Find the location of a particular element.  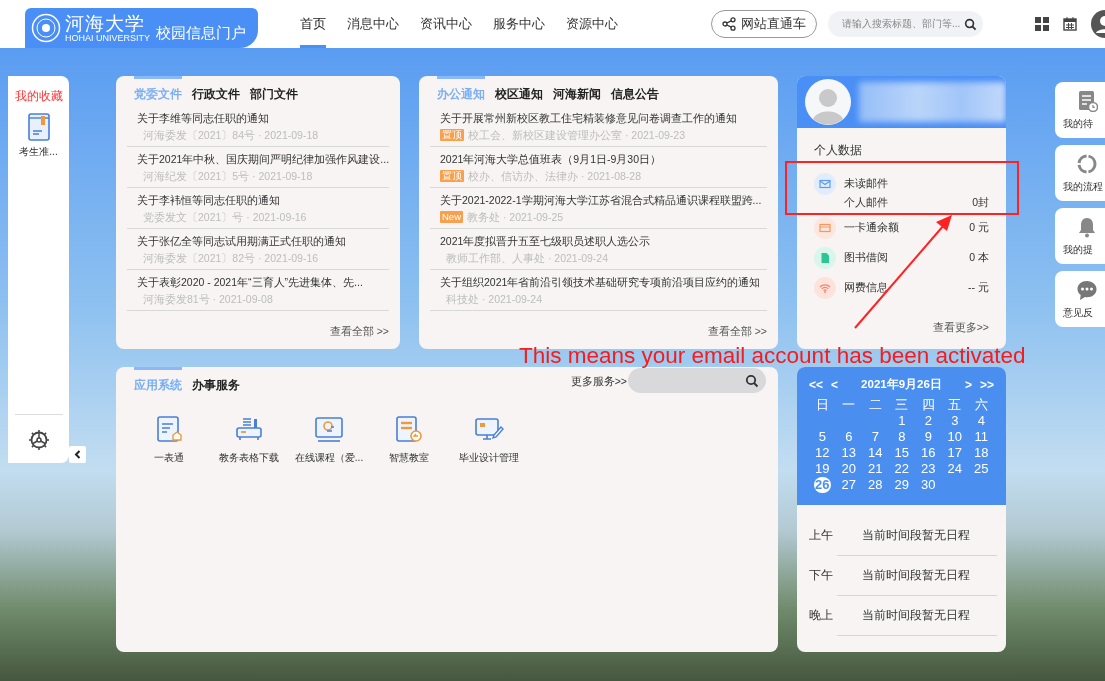

period-label: 上午 is located at coordinates (821, 535).